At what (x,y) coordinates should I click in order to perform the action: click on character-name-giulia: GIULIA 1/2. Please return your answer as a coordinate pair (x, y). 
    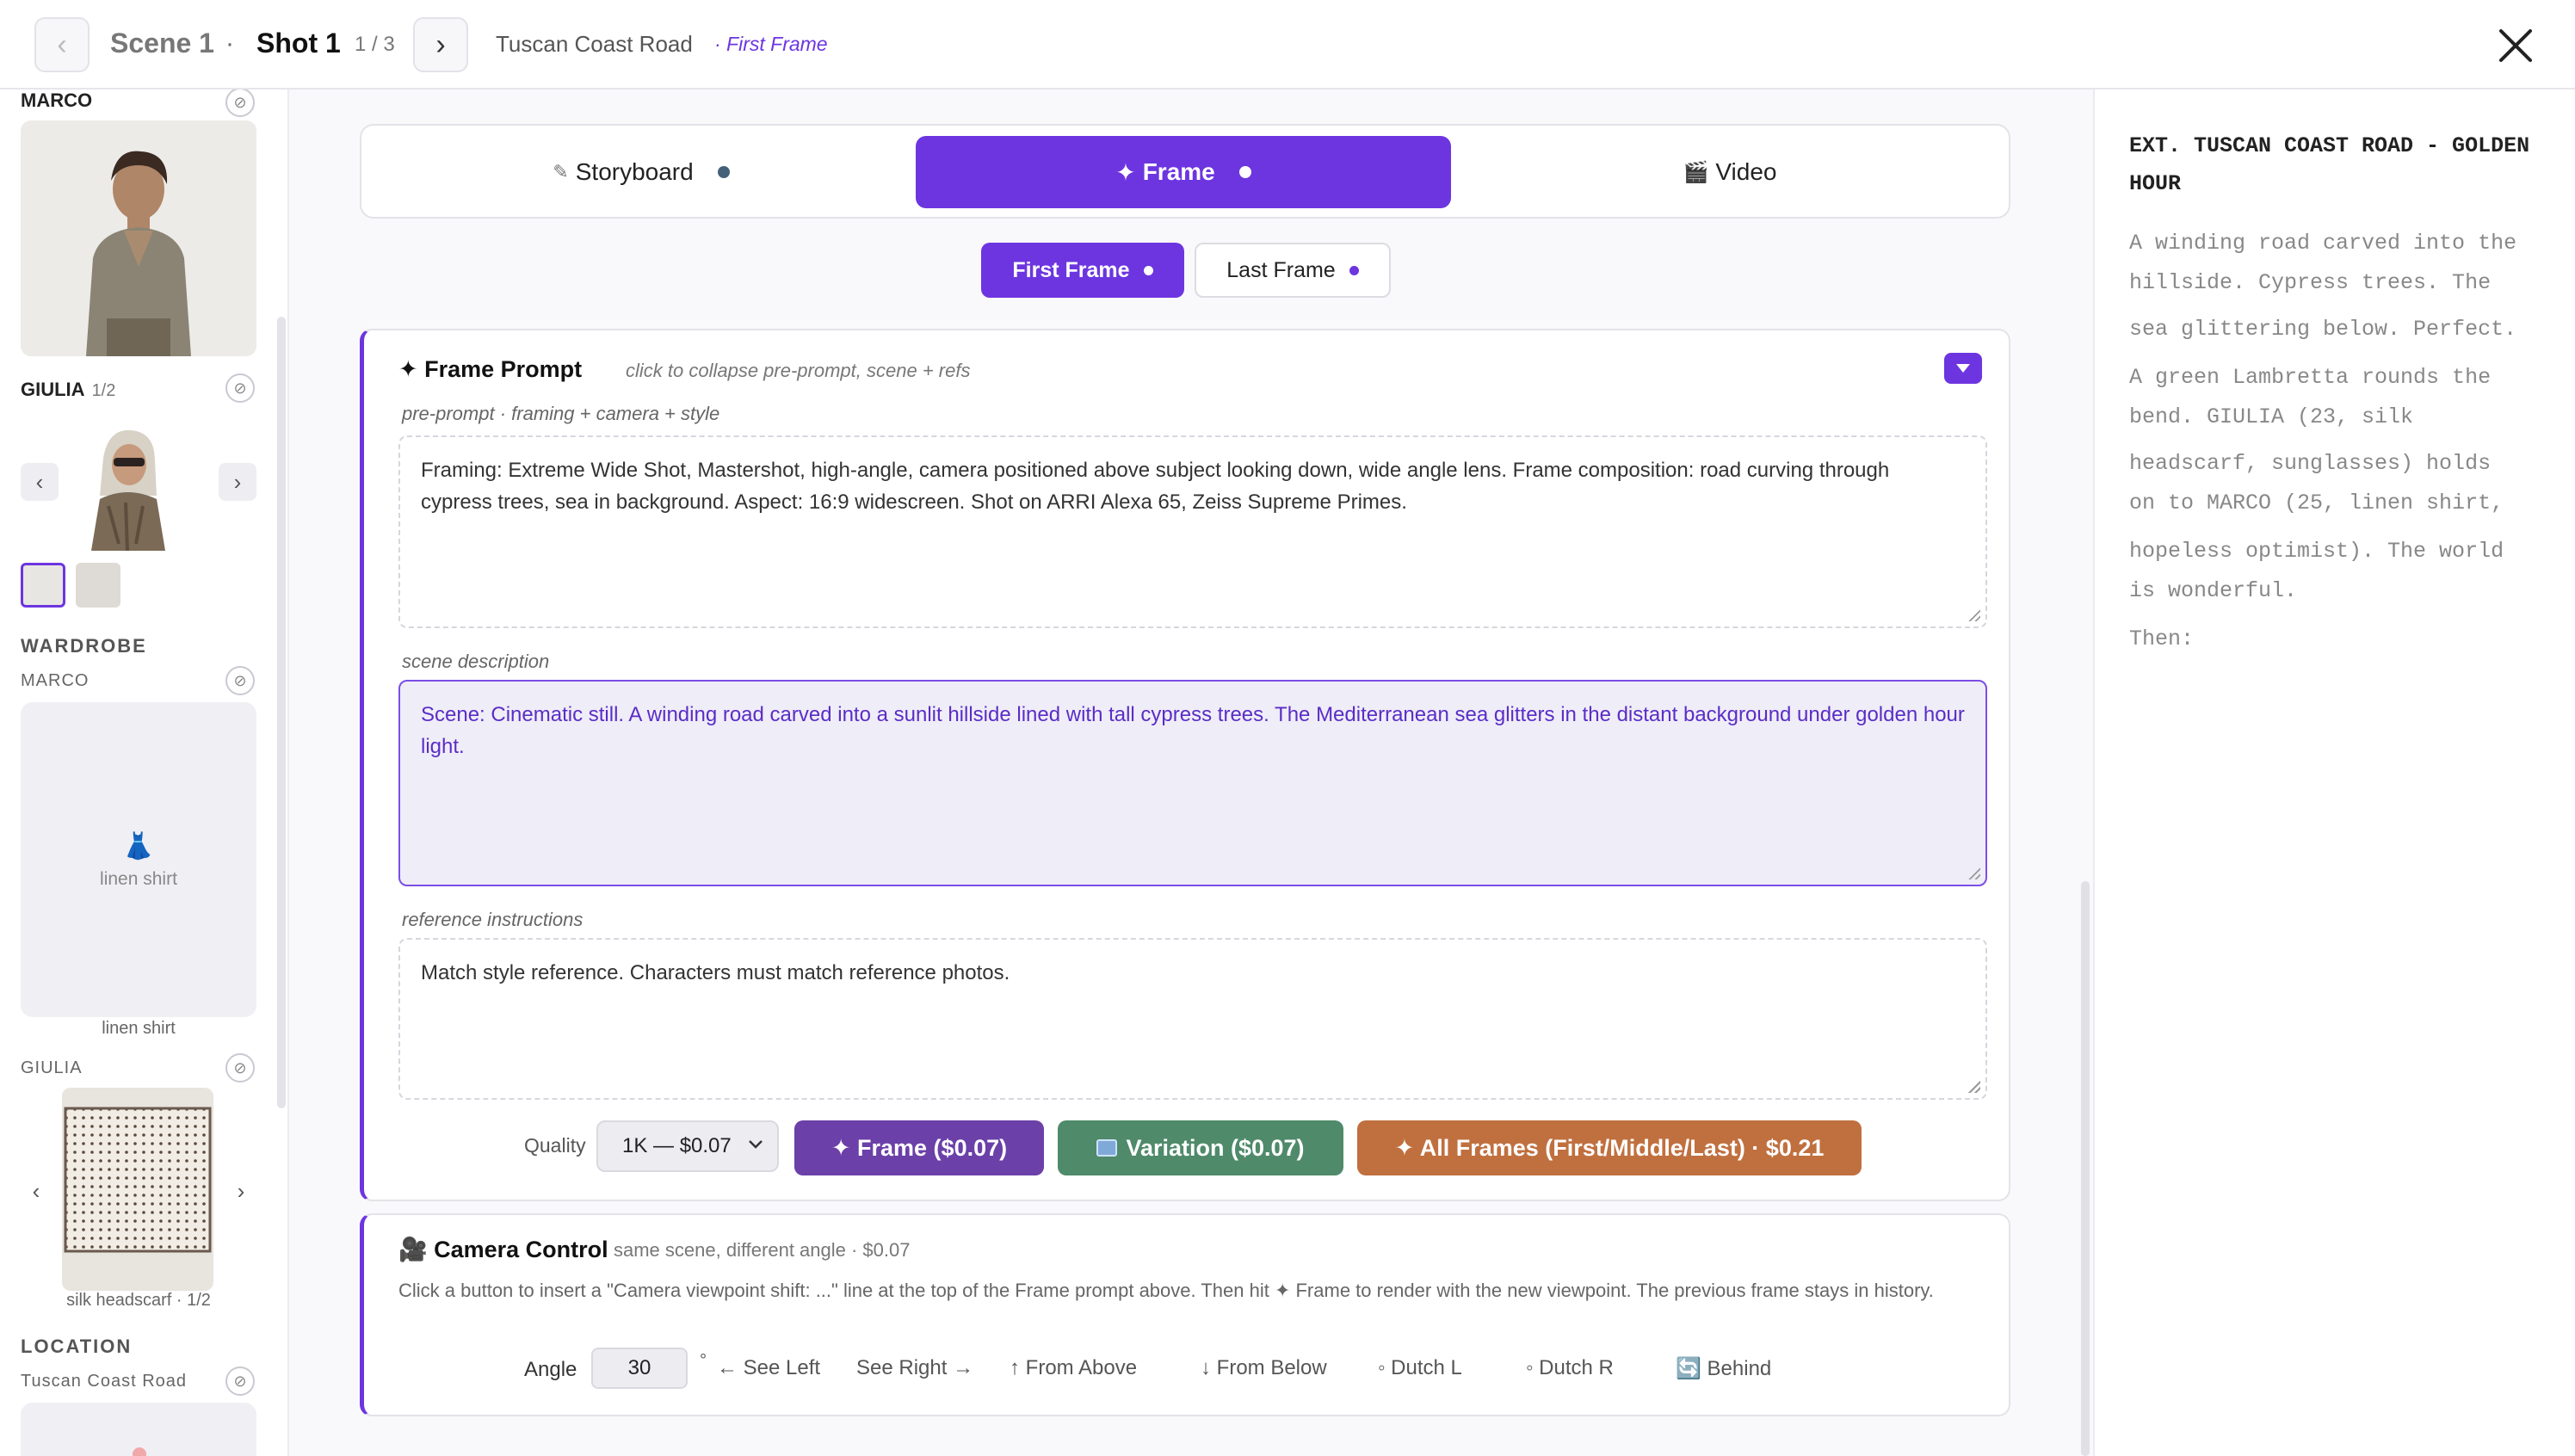
    Looking at the image, I should click on (68, 390).